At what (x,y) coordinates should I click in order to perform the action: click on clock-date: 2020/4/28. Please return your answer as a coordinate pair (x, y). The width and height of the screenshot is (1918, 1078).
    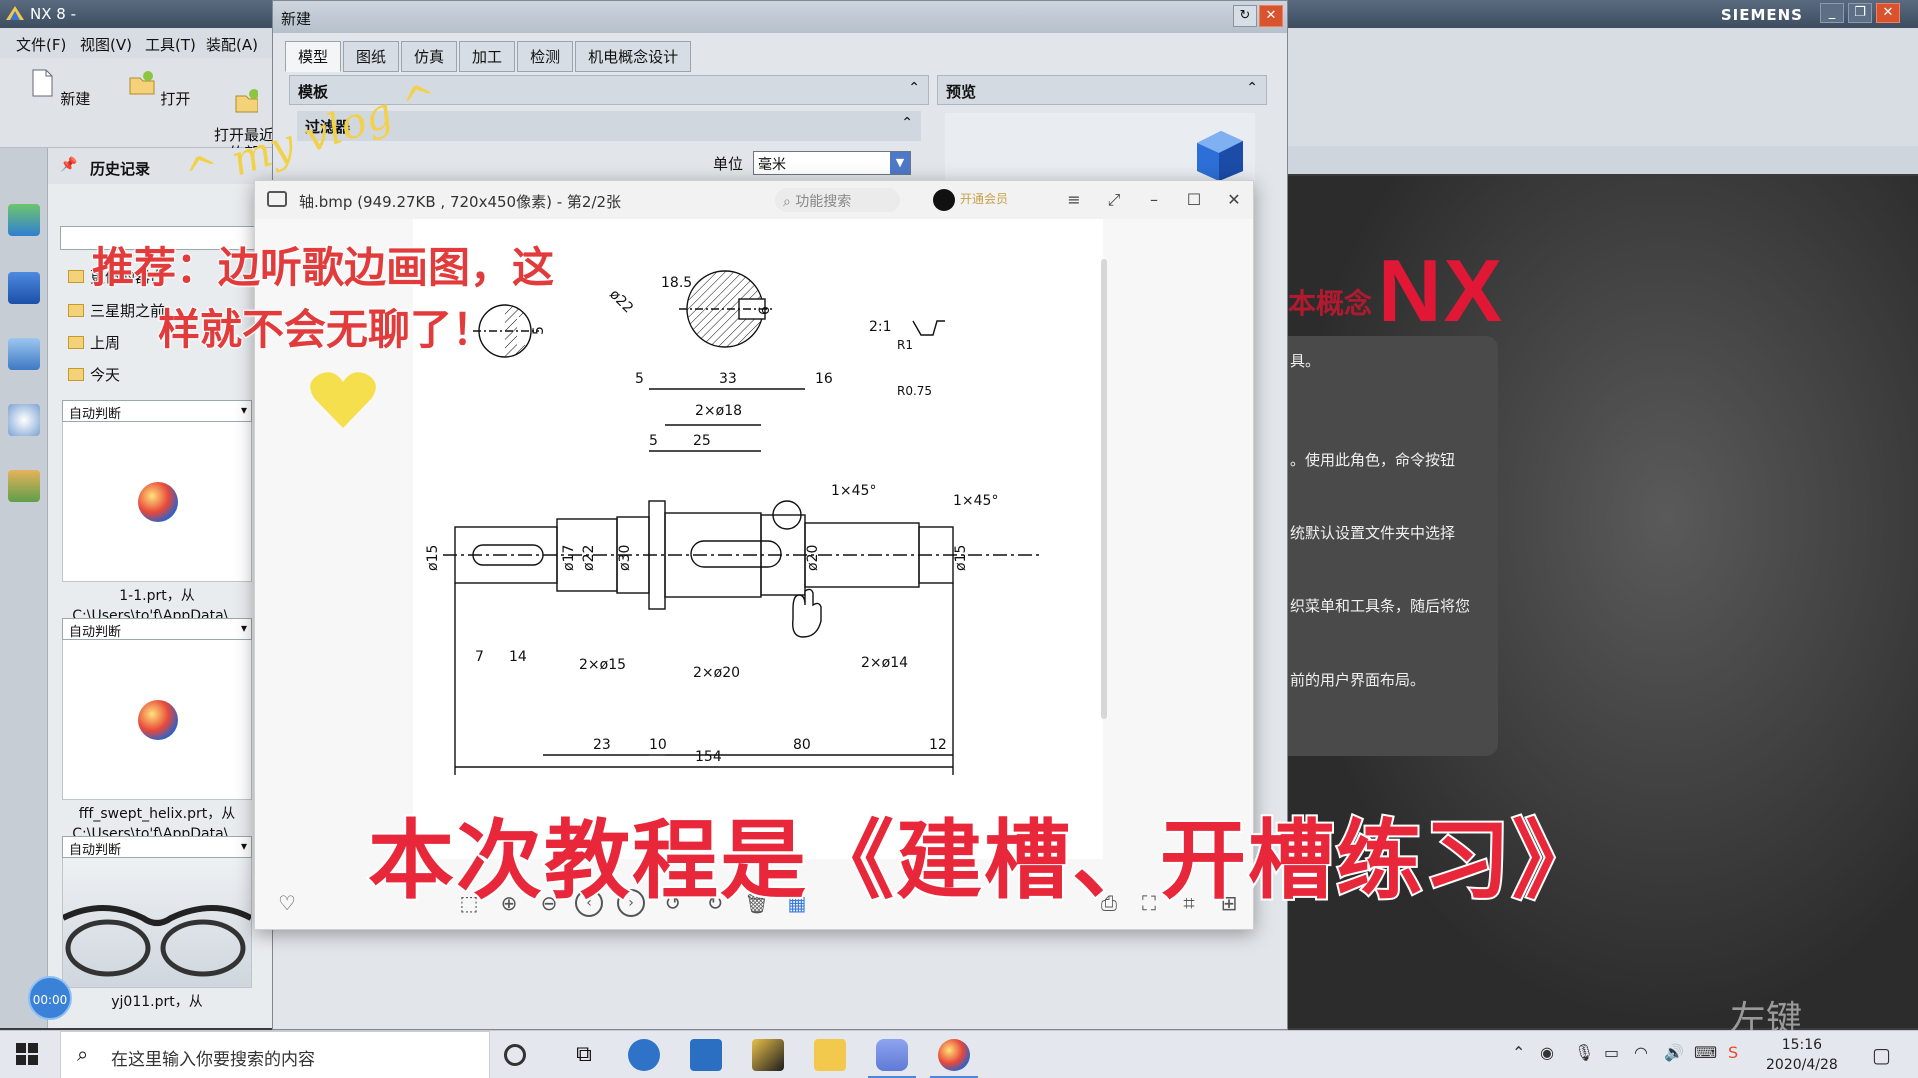
    Looking at the image, I should click on (1802, 1065).